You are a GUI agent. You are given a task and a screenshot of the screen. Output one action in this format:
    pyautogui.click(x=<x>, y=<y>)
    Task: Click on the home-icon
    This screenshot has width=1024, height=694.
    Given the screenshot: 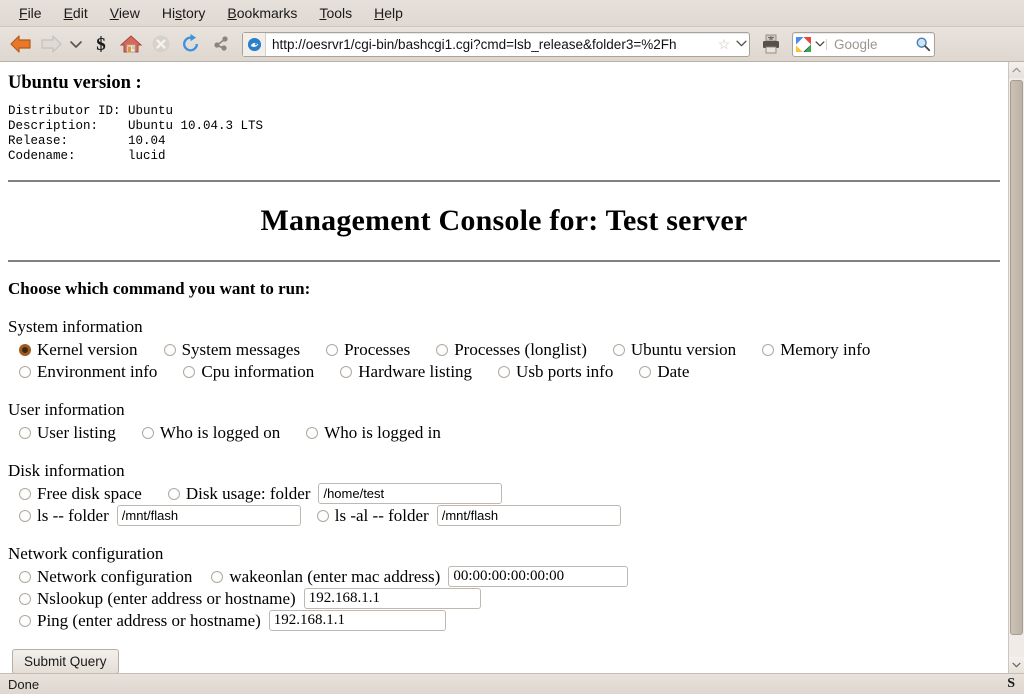 What is the action you would take?
    pyautogui.click(x=131, y=44)
    